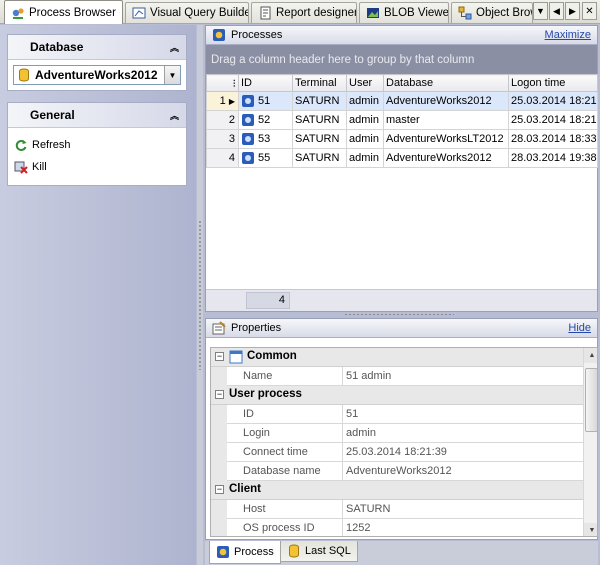  What do you see at coordinates (245, 489) in the screenshot?
I see `category-label: Client` at bounding box center [245, 489].